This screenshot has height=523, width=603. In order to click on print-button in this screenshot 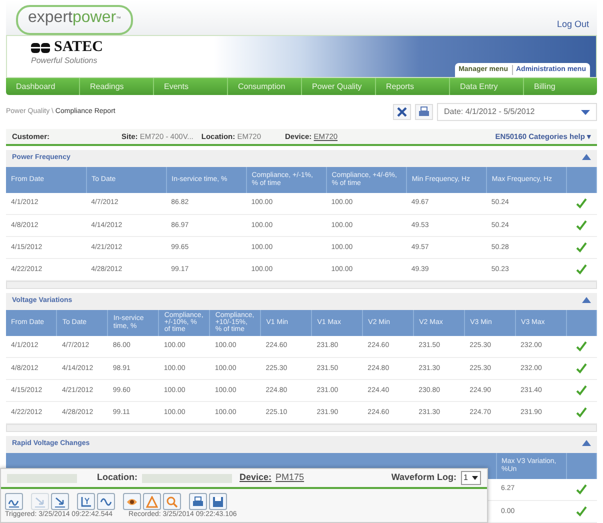, I will do `click(424, 112)`.